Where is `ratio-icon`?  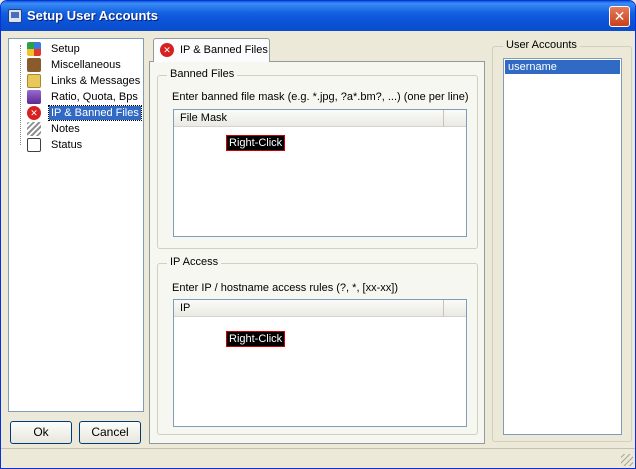
ratio-icon is located at coordinates (34, 97).